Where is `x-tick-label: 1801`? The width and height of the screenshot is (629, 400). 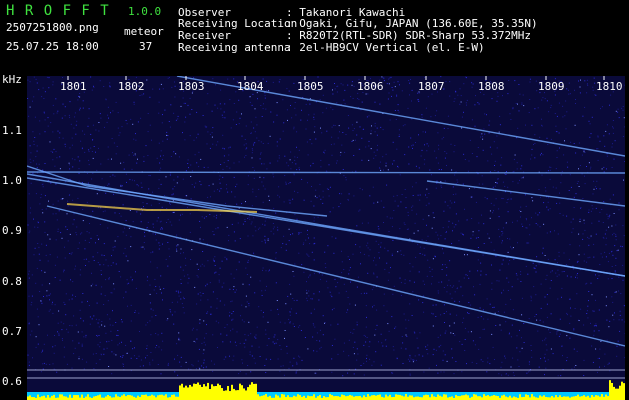 x-tick-label: 1801 is located at coordinates (73, 86).